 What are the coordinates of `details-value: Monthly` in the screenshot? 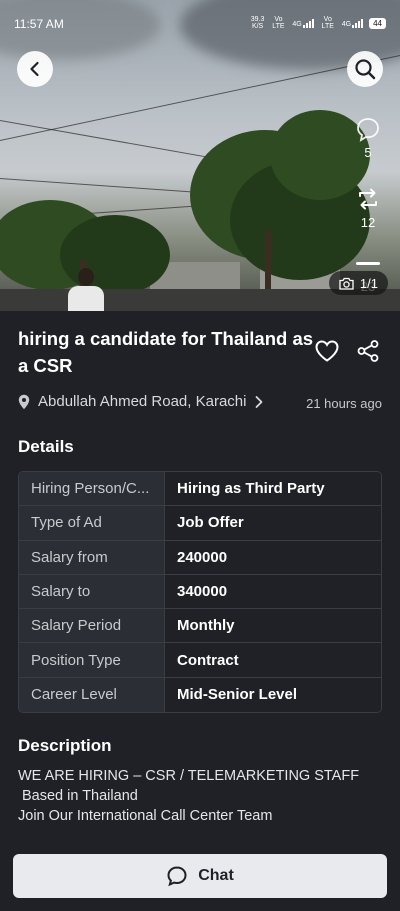 It's located at (273, 626).